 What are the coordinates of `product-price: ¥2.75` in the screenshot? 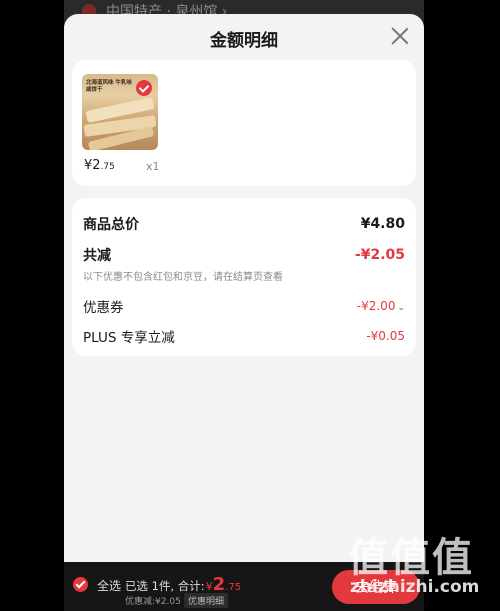 It's located at (99, 165).